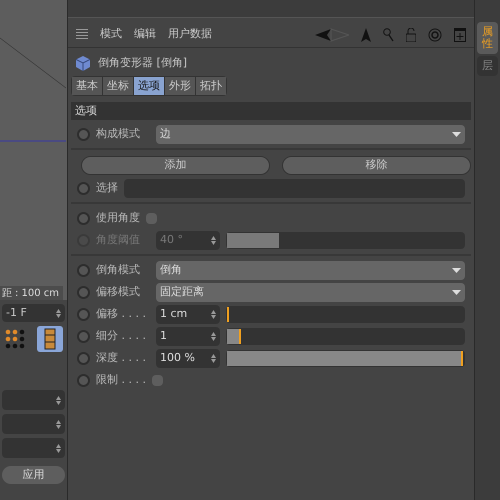 Image resolution: width=500 pixels, height=500 pixels. Describe the element at coordinates (143, 62) in the screenshot. I see `object-title: 倒角变形器 [倒角]` at that location.